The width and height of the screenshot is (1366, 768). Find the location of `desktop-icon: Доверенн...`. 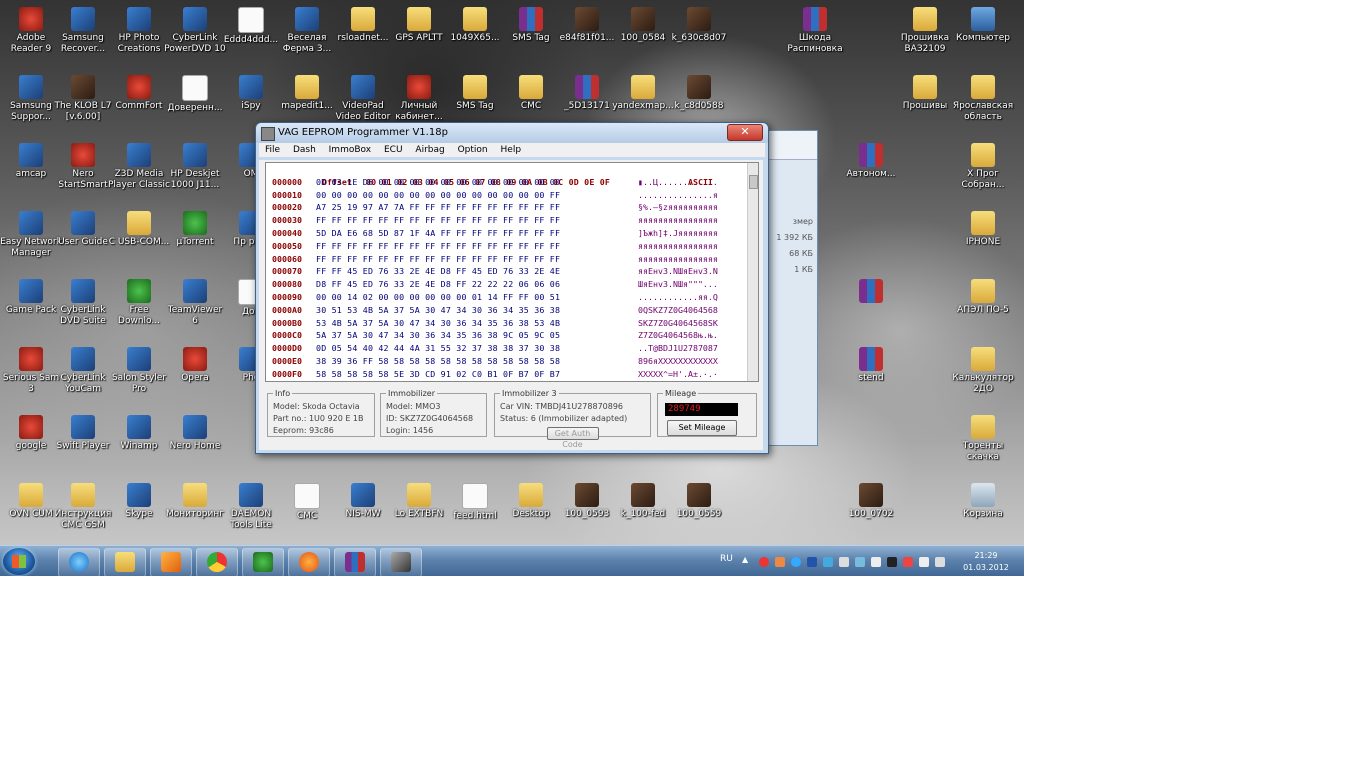

desktop-icon: Доверенн... is located at coordinates (195, 105).